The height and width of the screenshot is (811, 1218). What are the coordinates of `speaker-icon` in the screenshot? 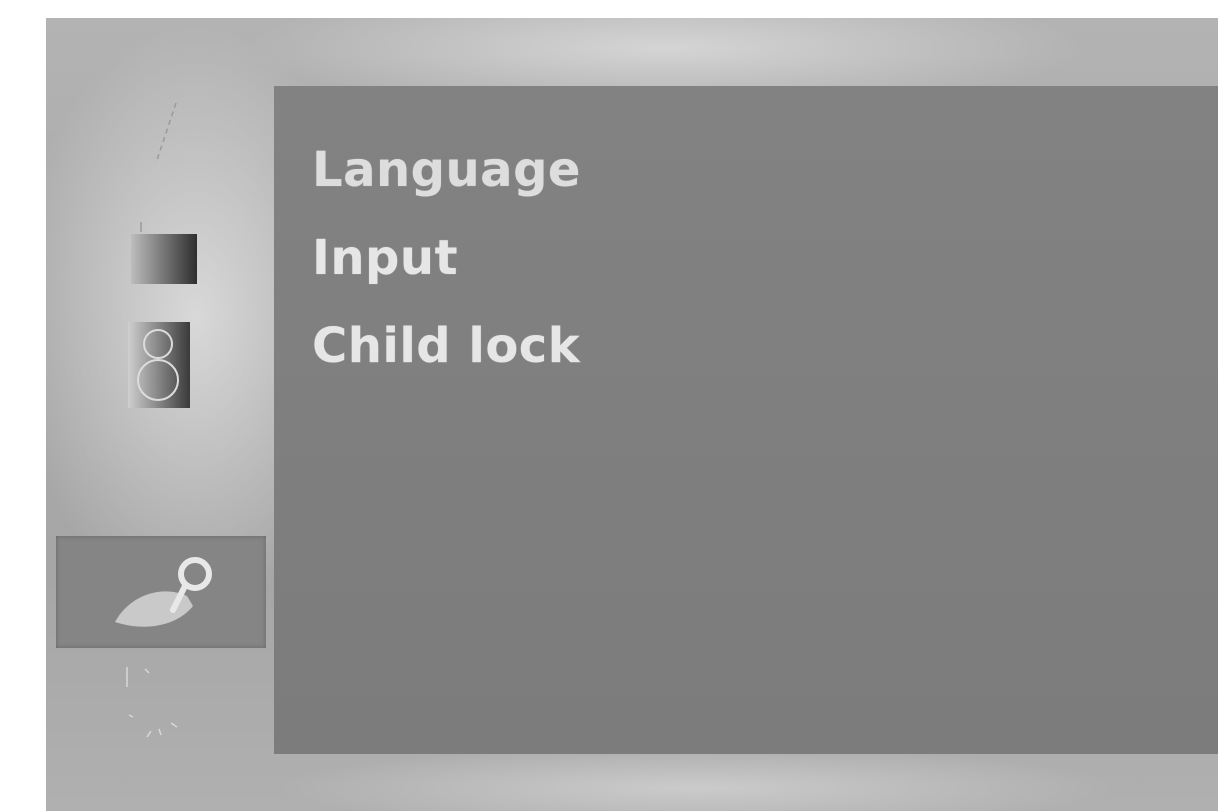 It's located at (161, 363).